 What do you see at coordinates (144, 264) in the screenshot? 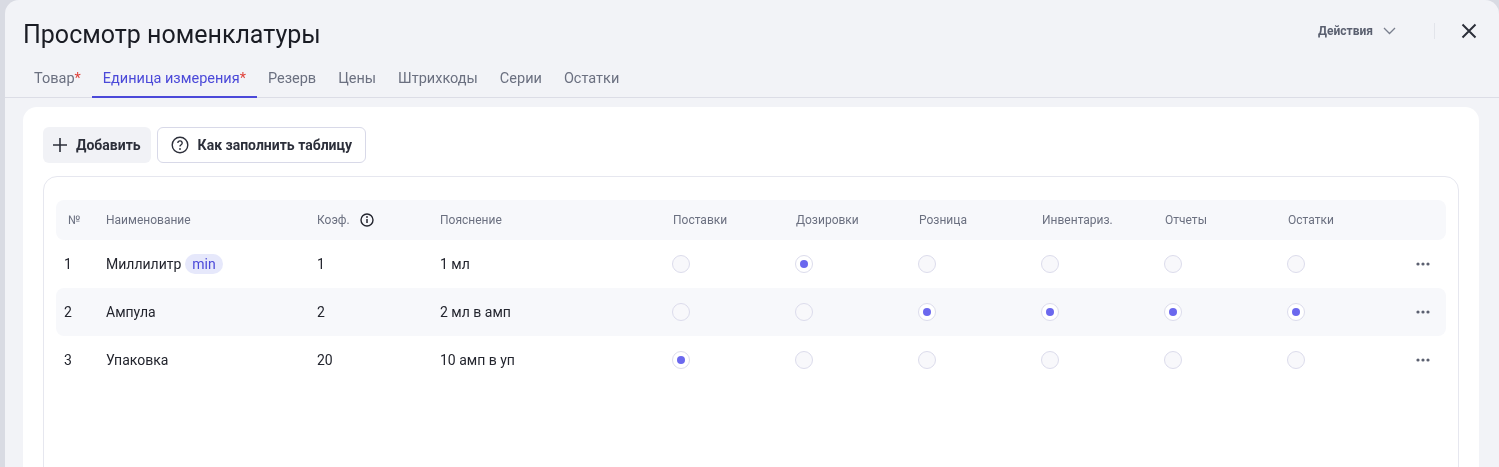
I see `table-cell: Миллилитр` at bounding box center [144, 264].